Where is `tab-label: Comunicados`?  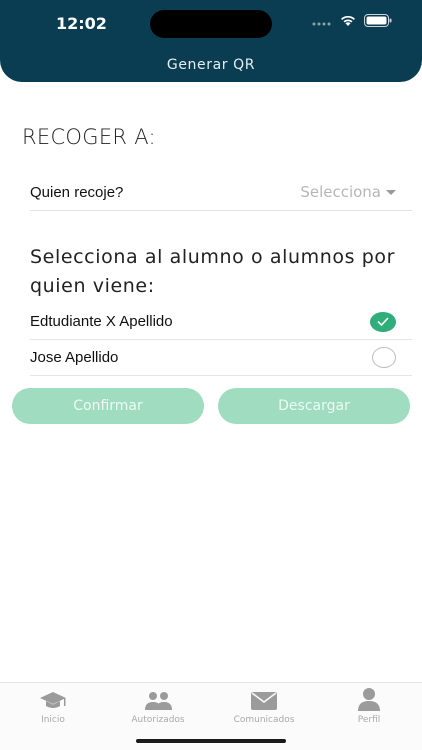 tab-label: Comunicados is located at coordinates (264, 720).